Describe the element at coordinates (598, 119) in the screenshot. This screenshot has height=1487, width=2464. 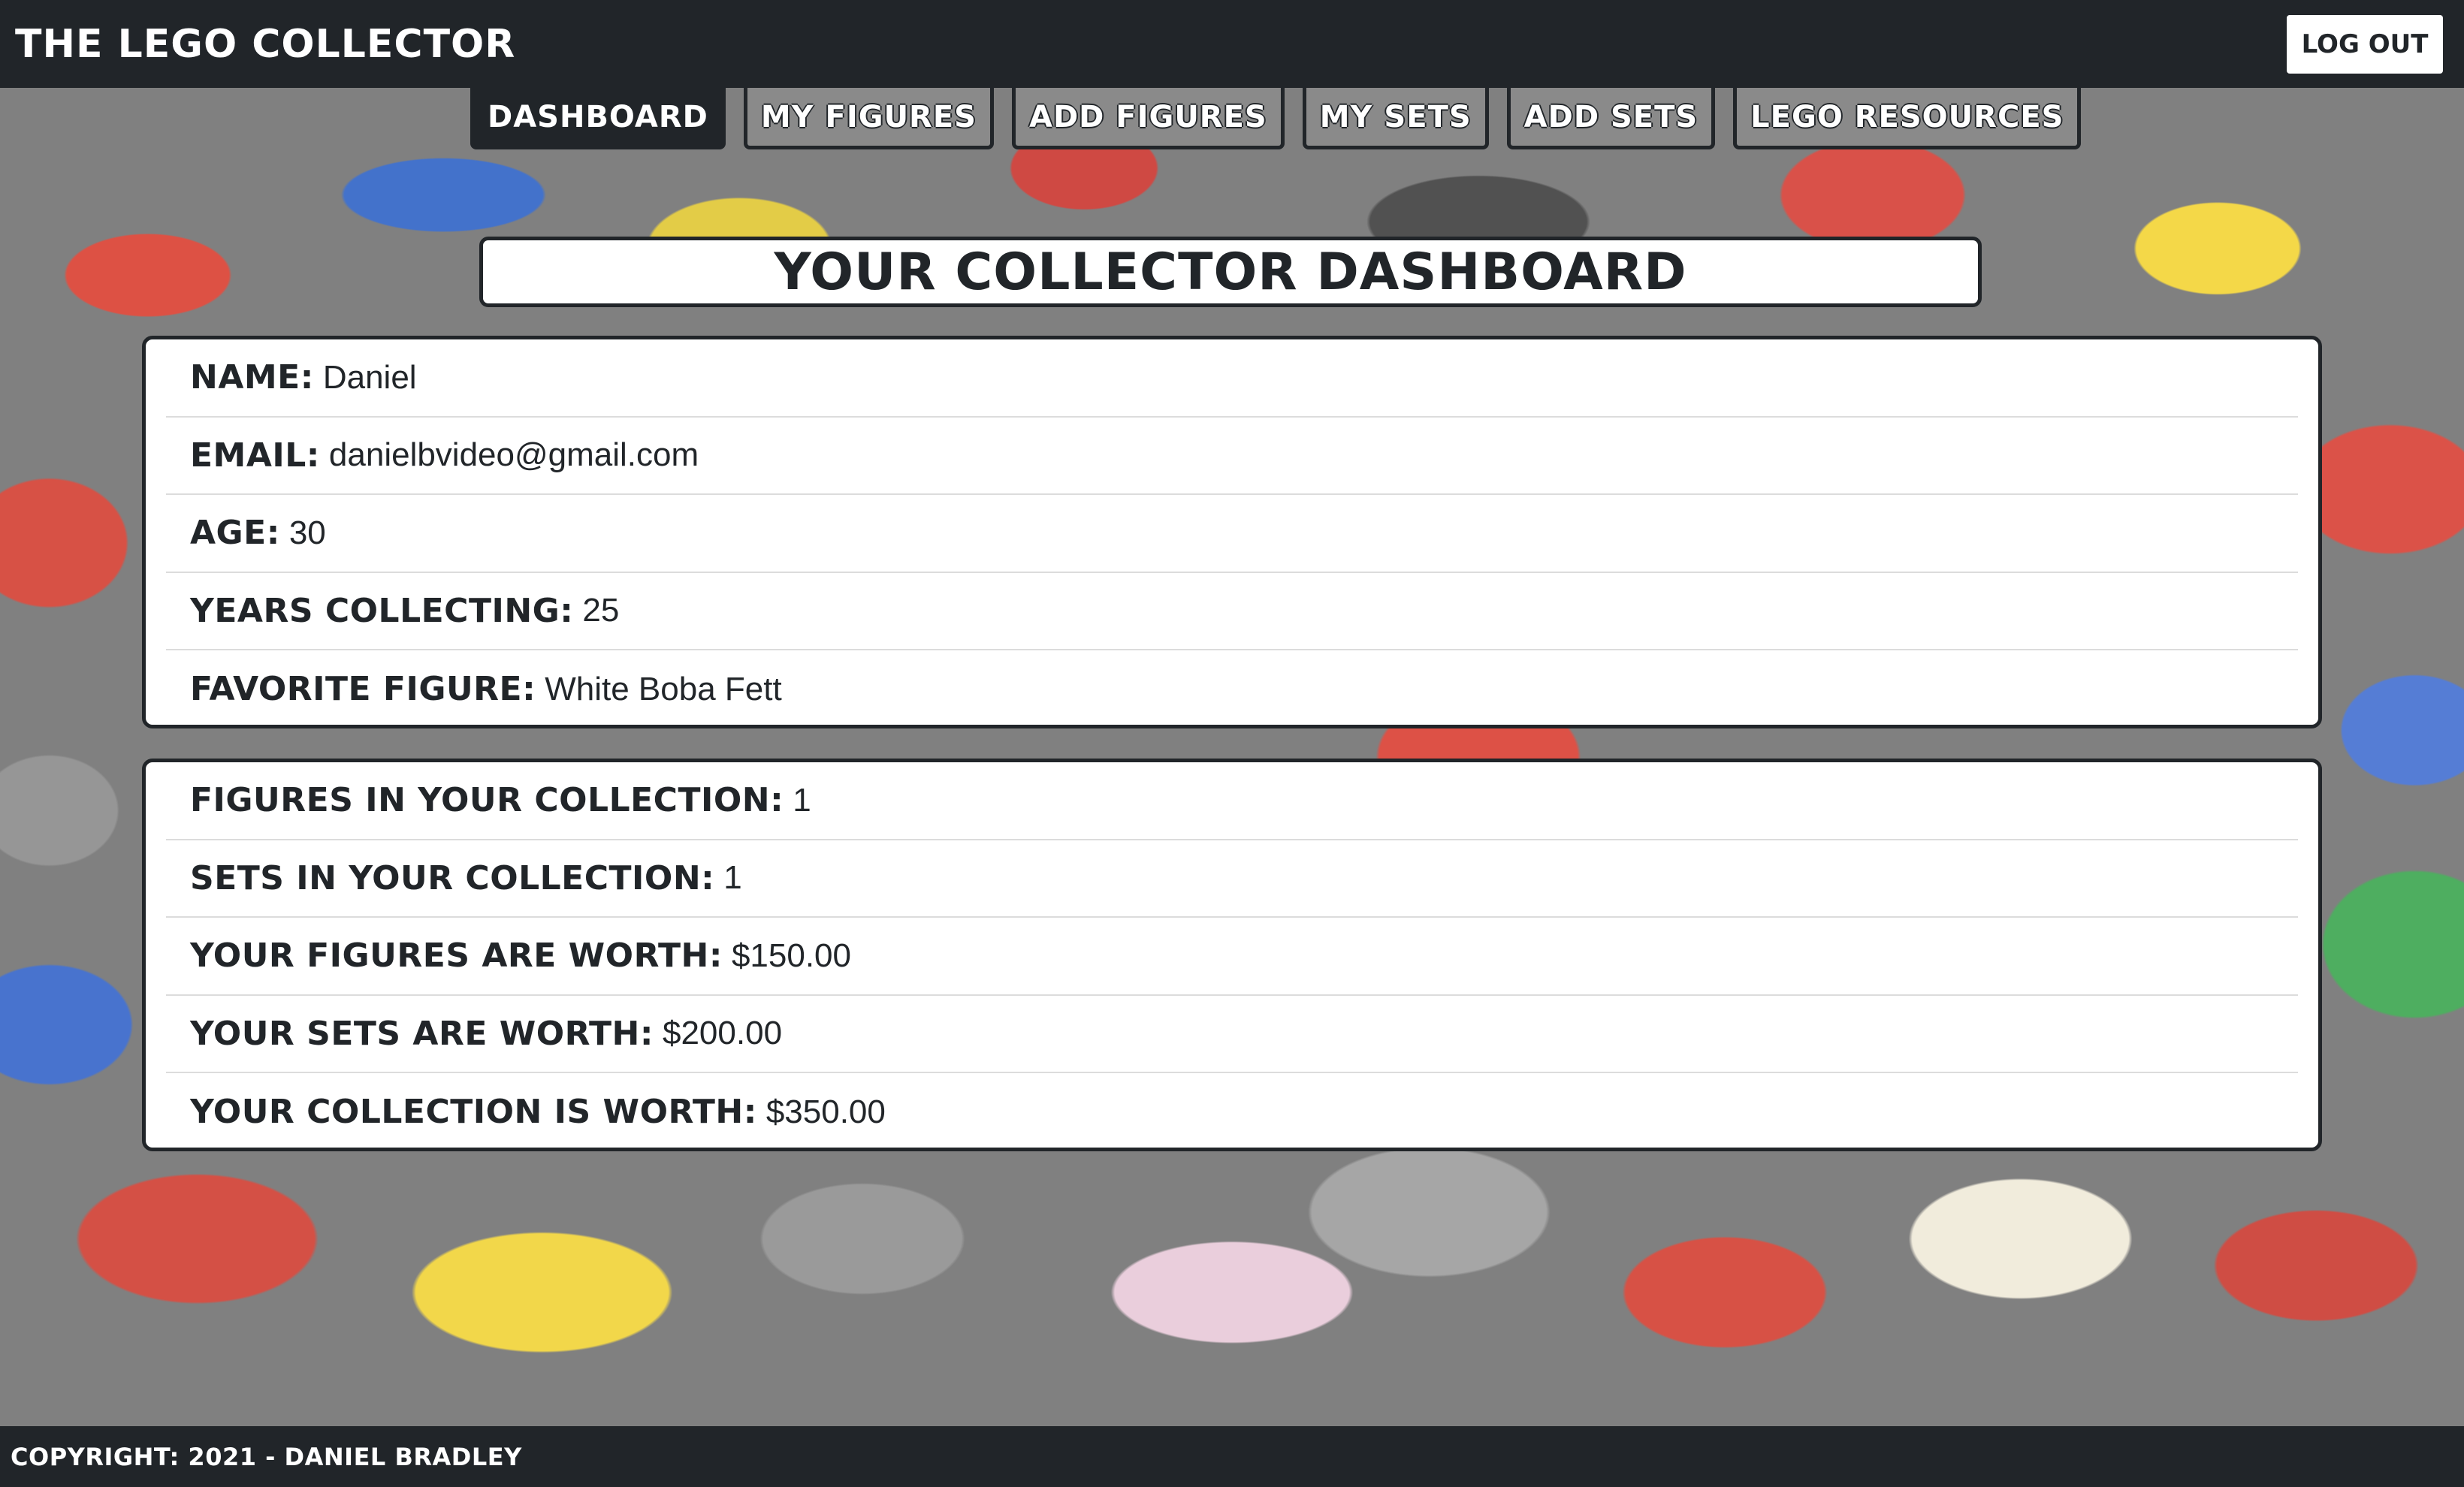
I see `tab-dashboard: DASHBOARD` at that location.